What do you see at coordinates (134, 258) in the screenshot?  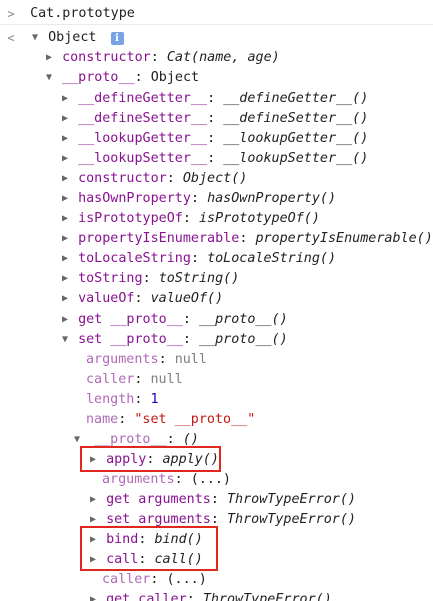 I see `property-key: toLocaleString` at bounding box center [134, 258].